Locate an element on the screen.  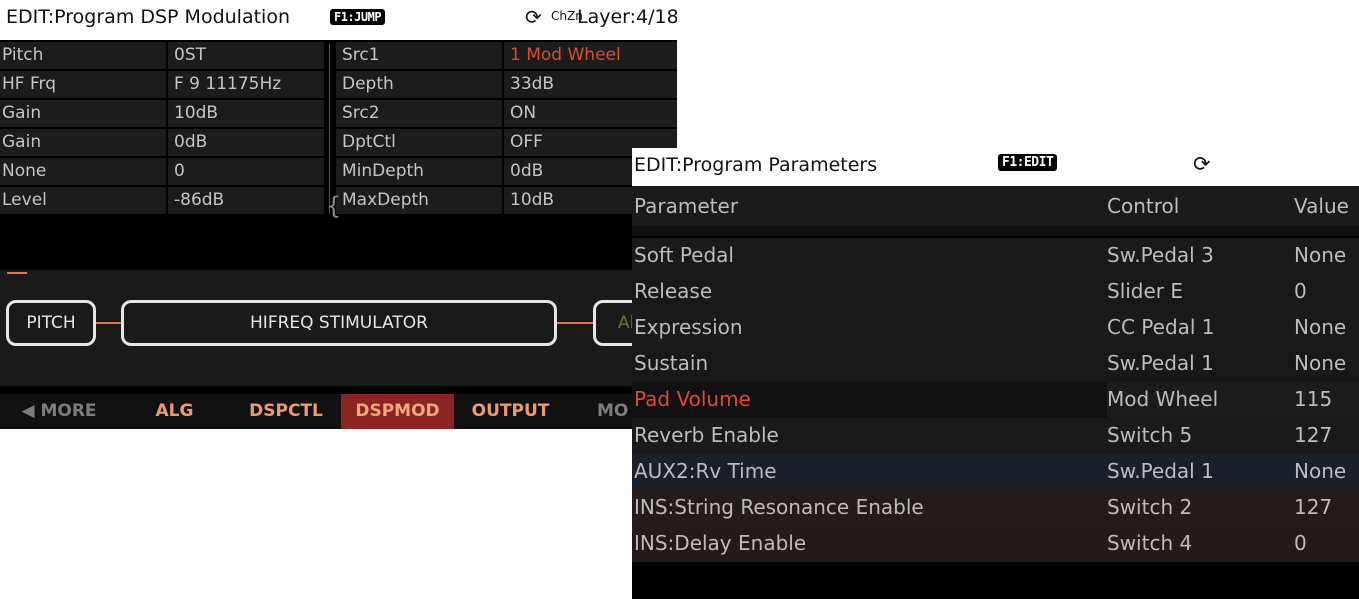
row-parameter-selected: Pad Volume is located at coordinates (692, 399).